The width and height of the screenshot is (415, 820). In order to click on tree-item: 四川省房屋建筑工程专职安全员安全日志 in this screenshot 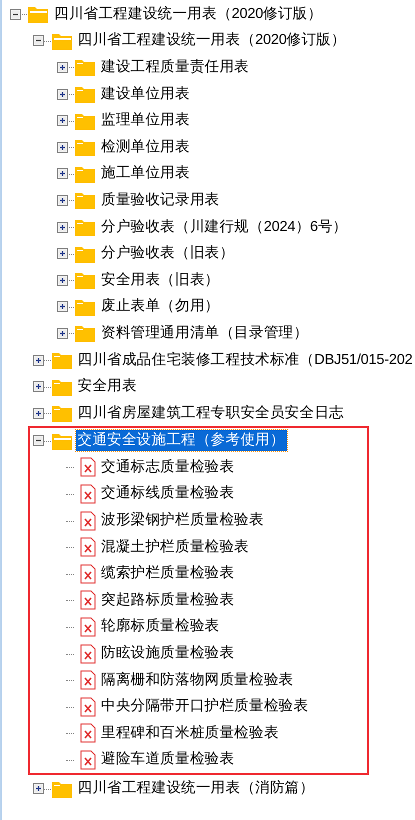, I will do `click(211, 413)`.